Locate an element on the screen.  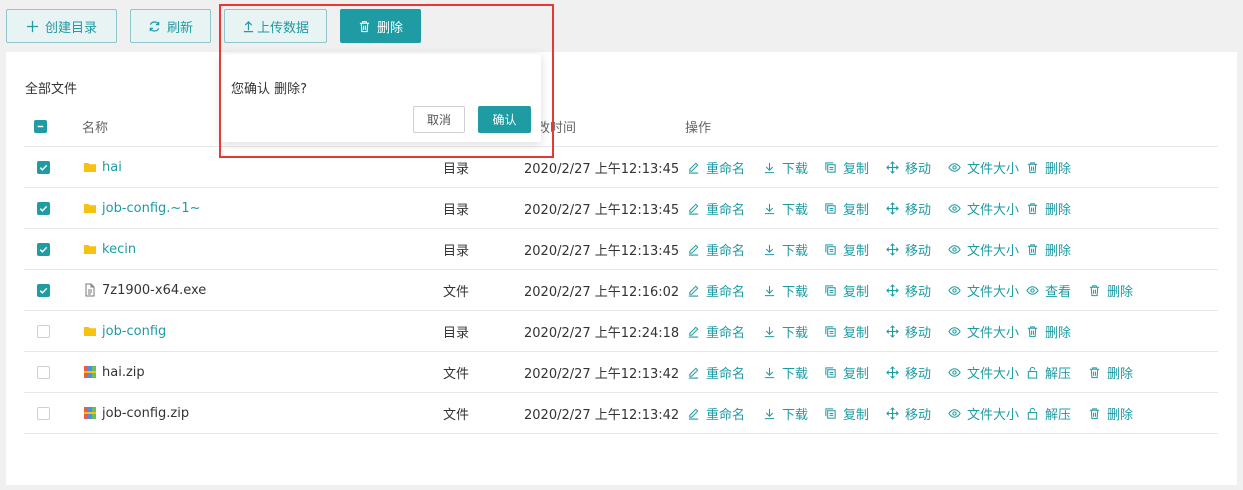
file-name-cell: job-config.~1~ is located at coordinates (141, 208).